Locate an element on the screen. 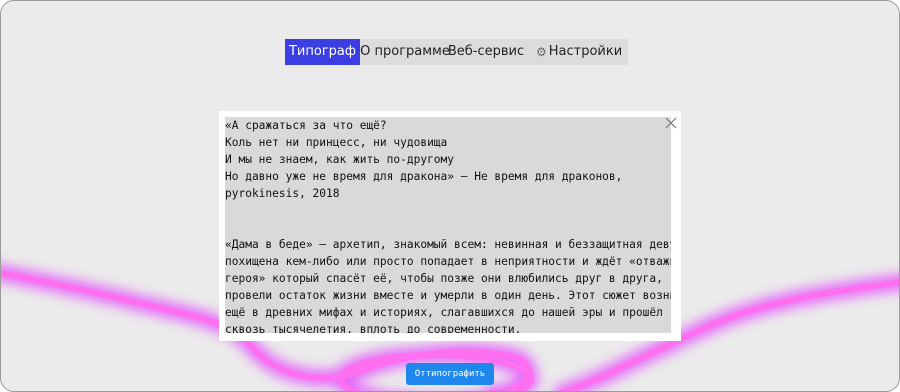 The height and width of the screenshot is (392, 900). tab-typograf-label: Типограф is located at coordinates (322, 51).